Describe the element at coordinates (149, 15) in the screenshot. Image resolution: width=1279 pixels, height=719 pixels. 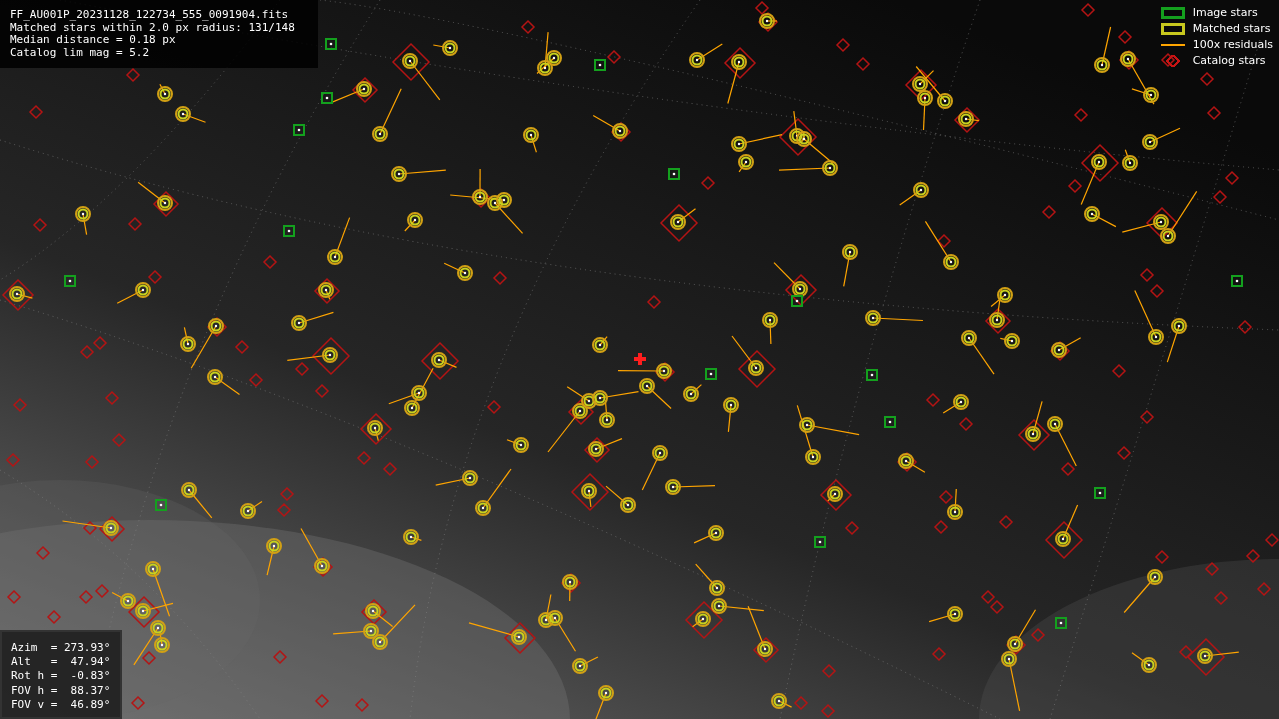
I see `info-text: FF_AU001P_20231128_122734_555_0091904.fits` at that location.